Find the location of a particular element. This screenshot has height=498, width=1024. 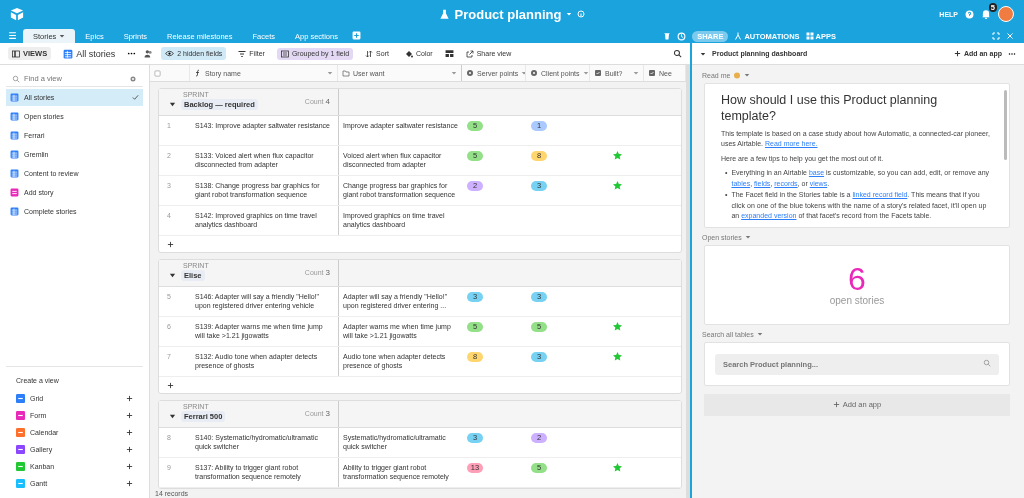

avatar is located at coordinates (1006, 14).